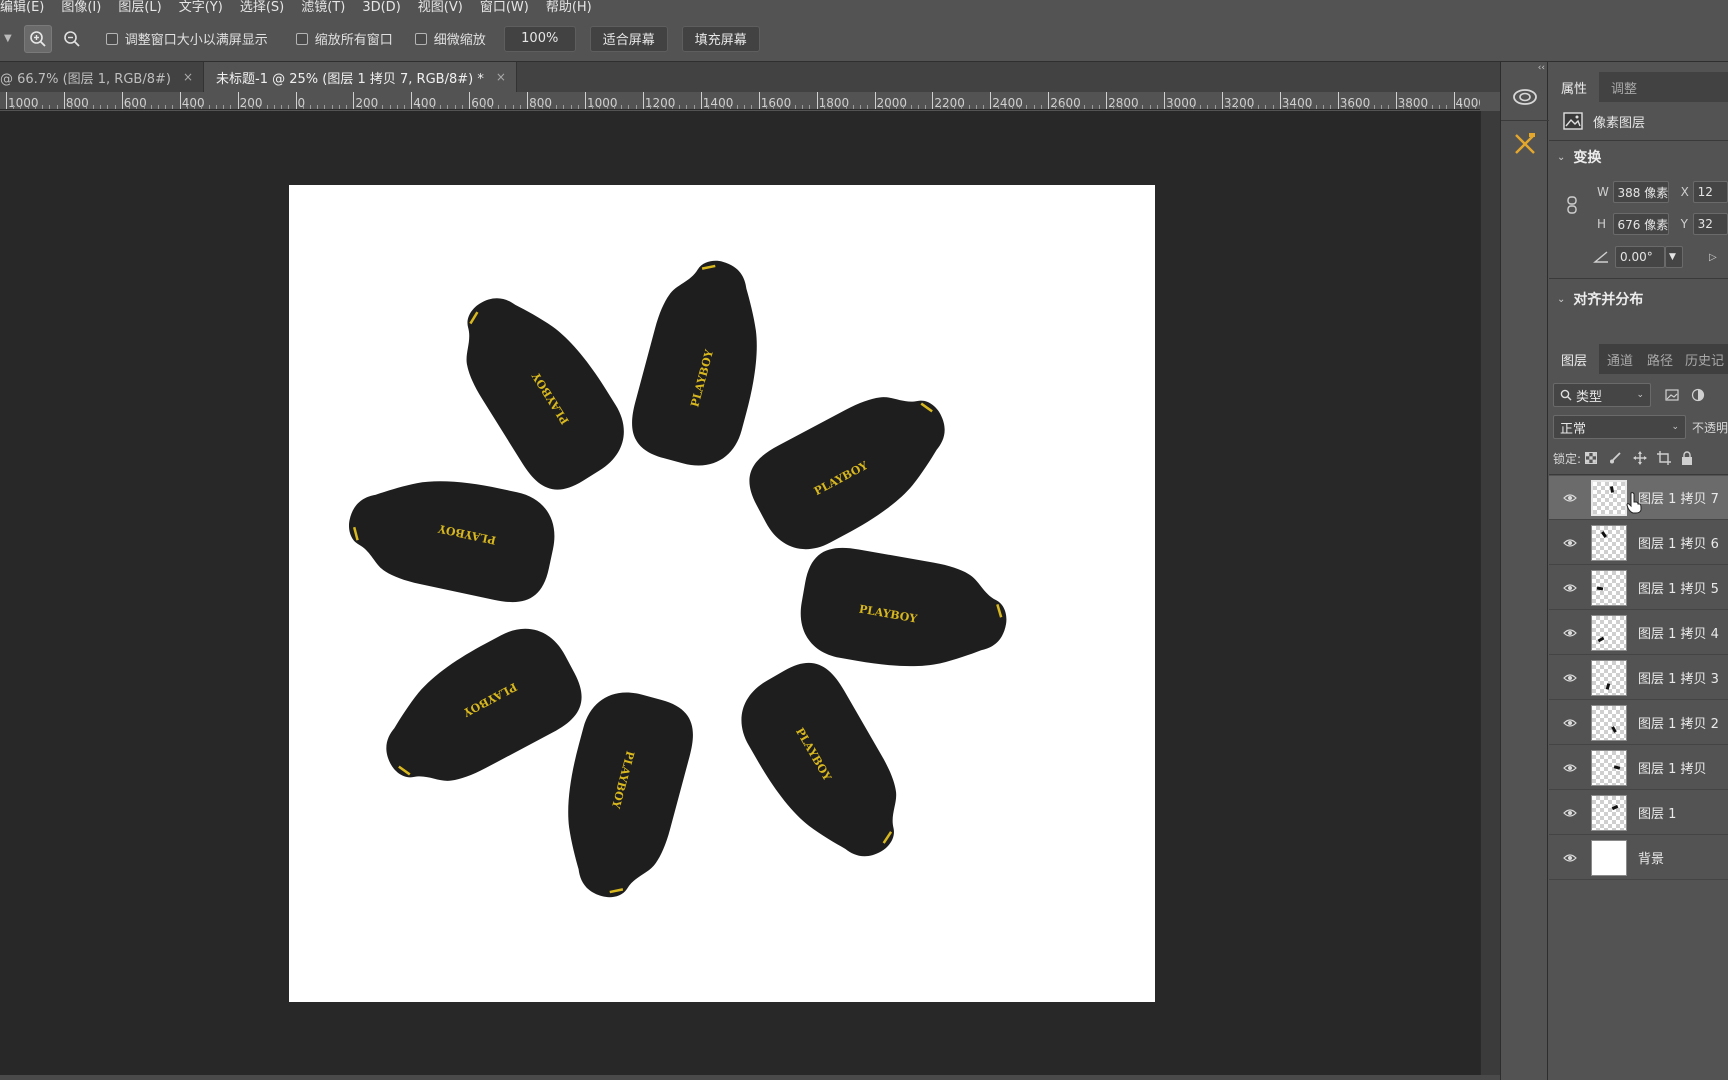 The image size is (1728, 1080). What do you see at coordinates (1525, 68) in the screenshot?
I see `collapse-panels-icon: ‹‹` at bounding box center [1525, 68].